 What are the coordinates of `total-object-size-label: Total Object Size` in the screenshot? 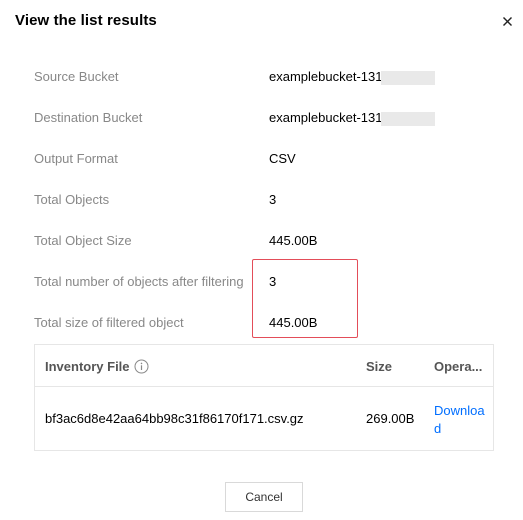 It's located at (83, 240).